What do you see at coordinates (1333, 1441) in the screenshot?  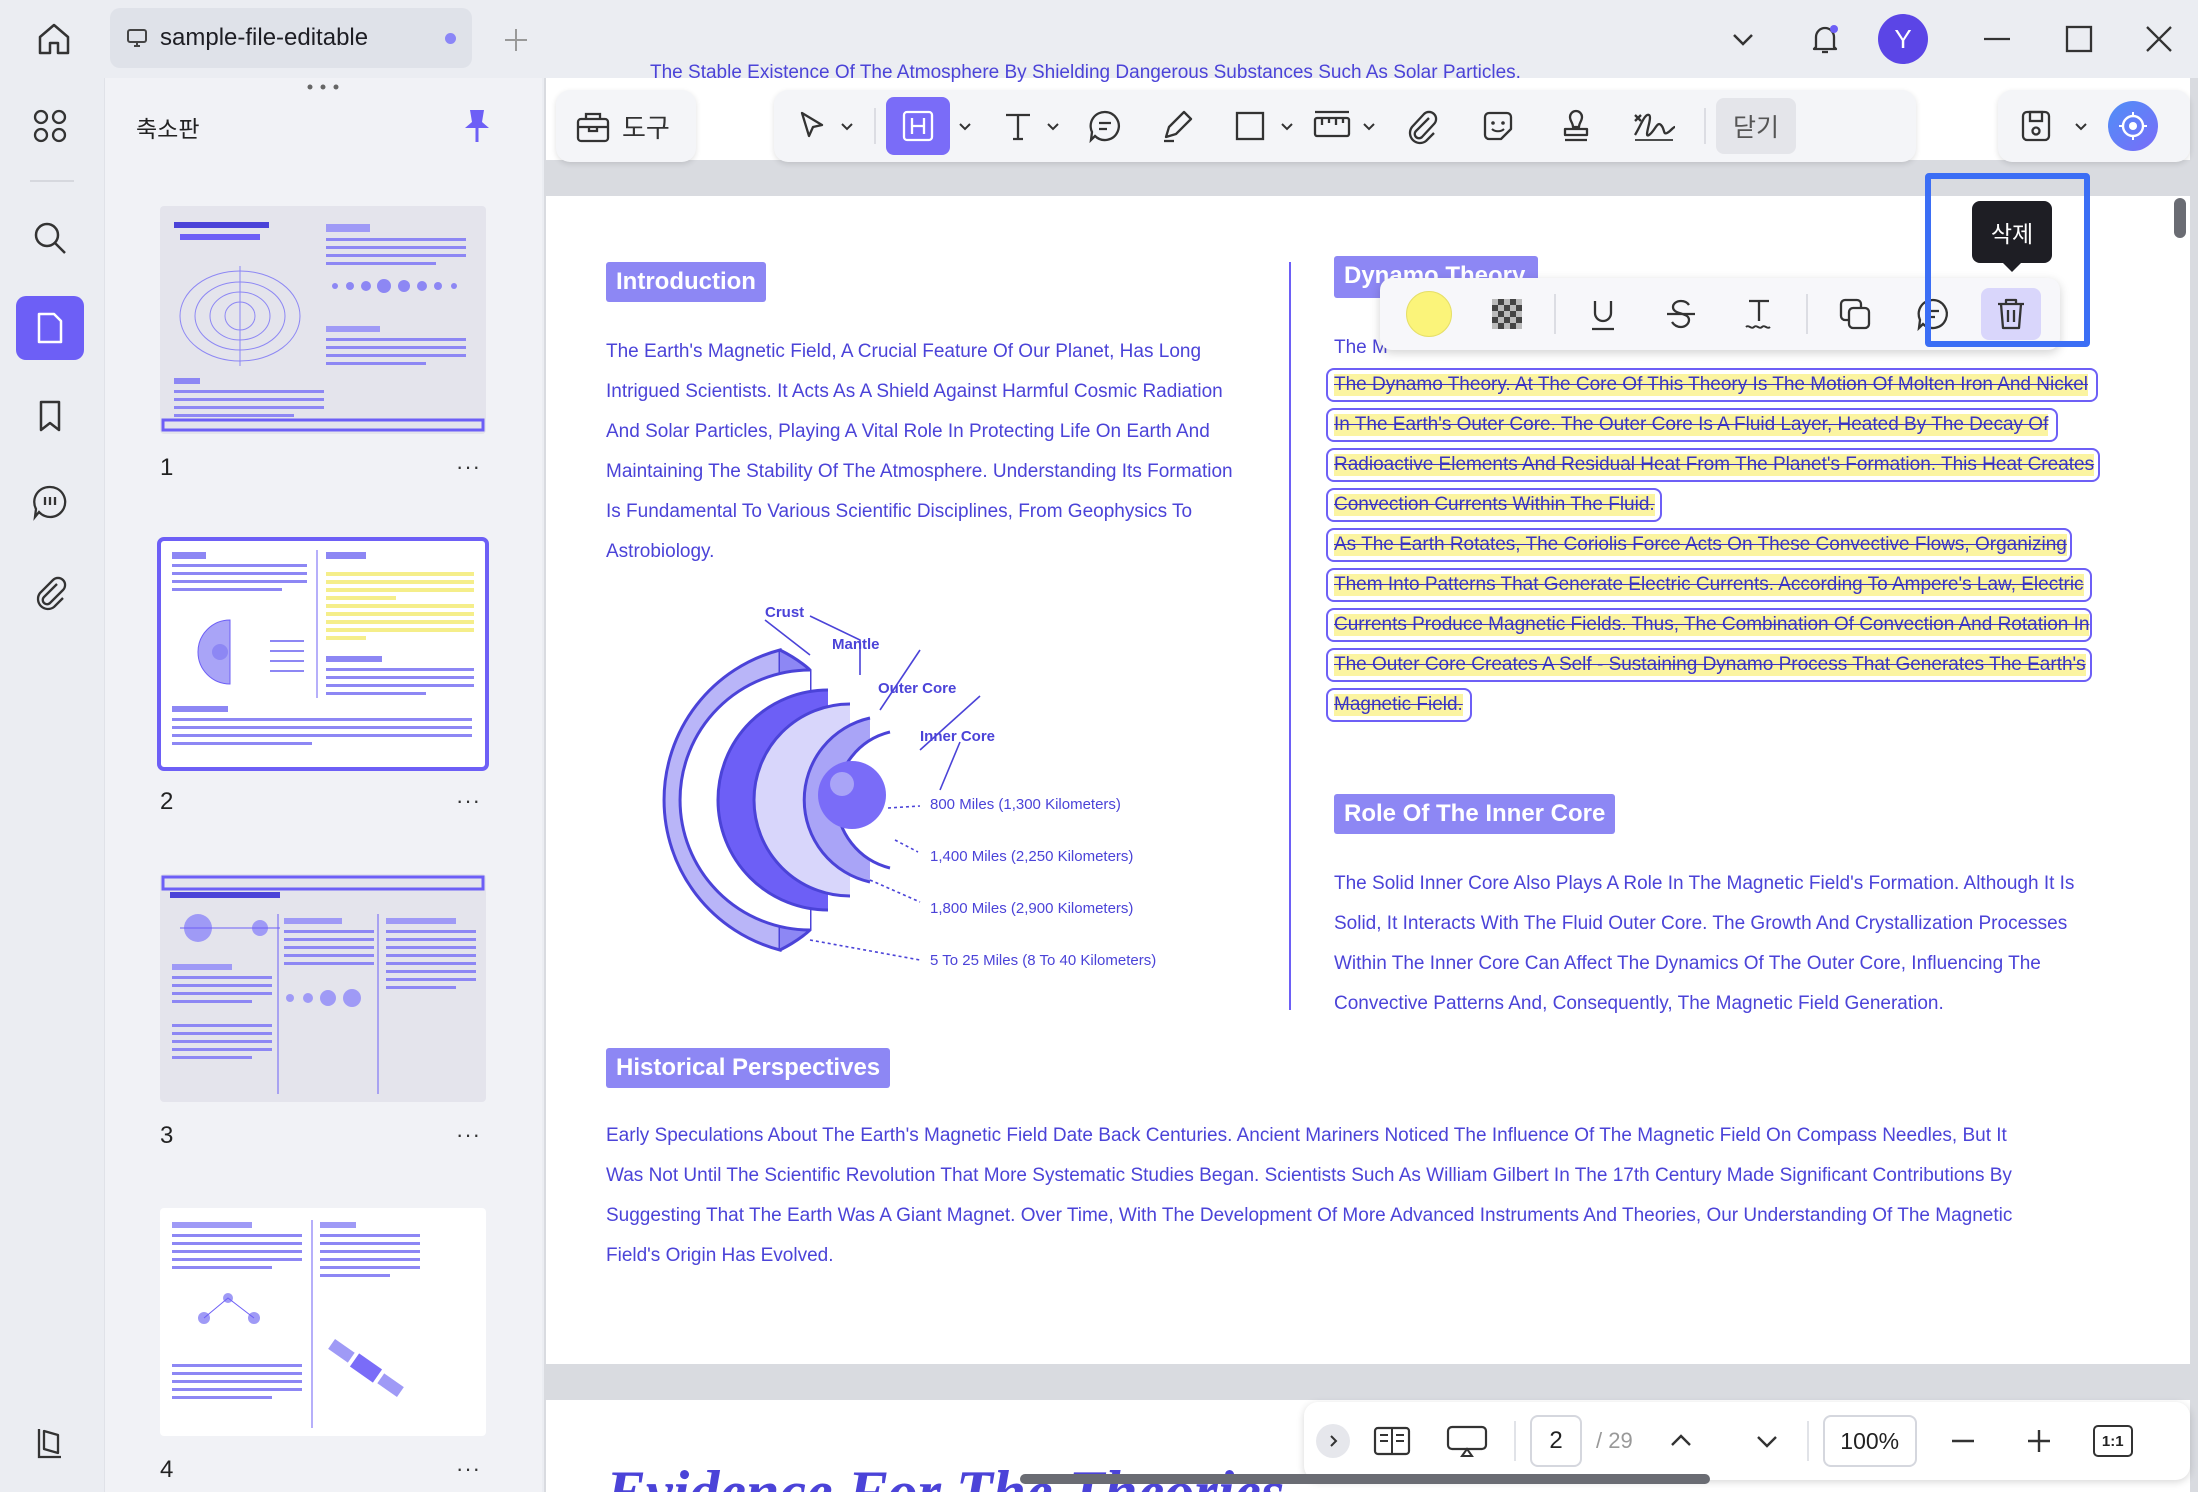 I see `collapse-bar-button` at bounding box center [1333, 1441].